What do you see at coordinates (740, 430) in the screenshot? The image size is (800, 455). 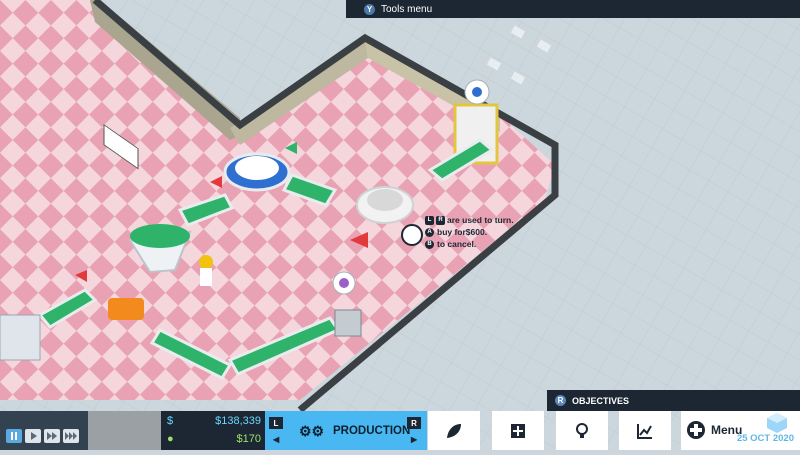 I see `menu-button: Menu` at bounding box center [740, 430].